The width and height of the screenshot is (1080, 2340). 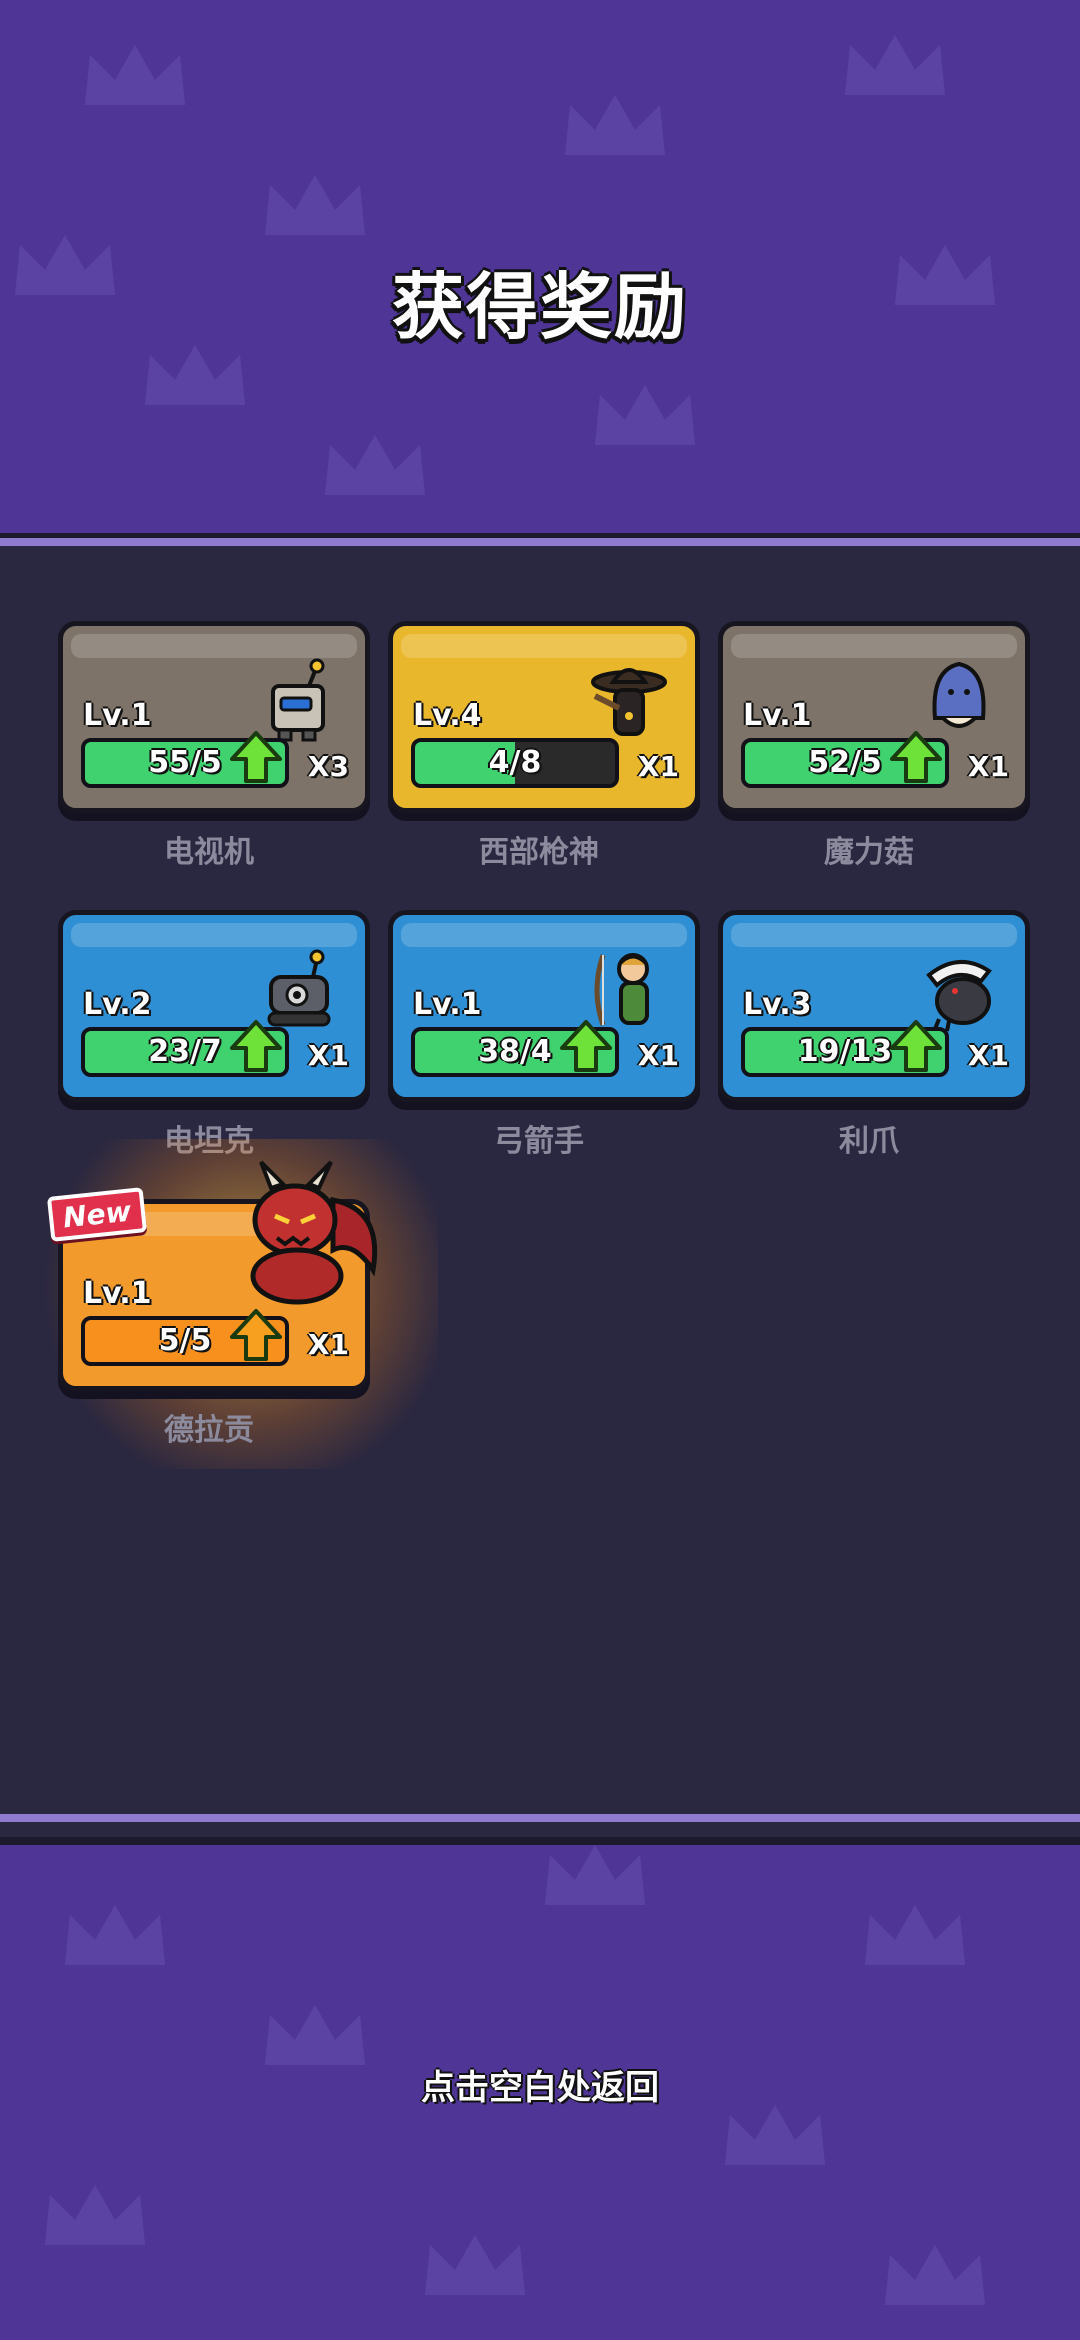 I want to click on reward-card: Lv.1 55/5 X3, so click(x=214, y=717).